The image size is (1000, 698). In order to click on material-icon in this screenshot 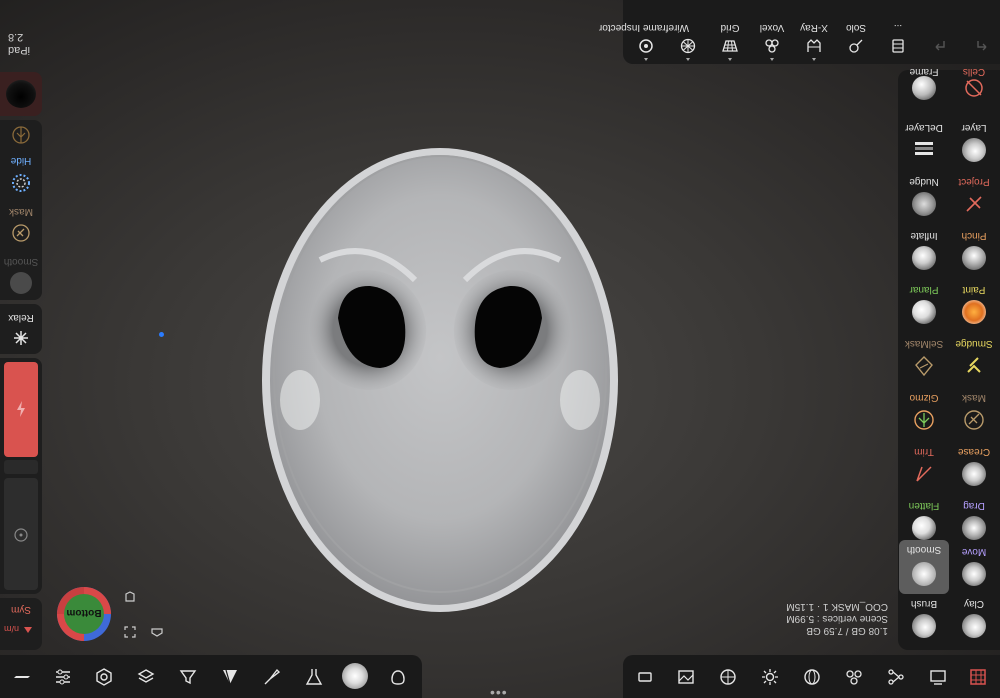, I will do `click(230, 677)`.